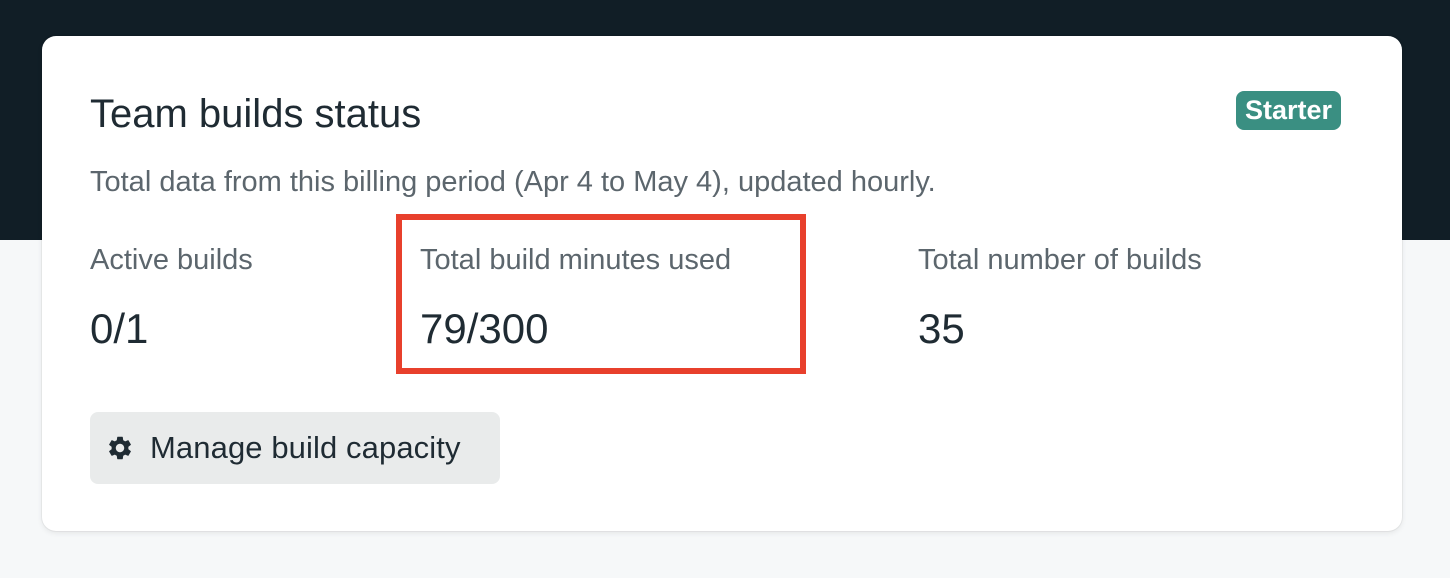 Image resolution: width=1450 pixels, height=578 pixels. Describe the element at coordinates (256, 114) in the screenshot. I see `card-title: Team builds status` at that location.